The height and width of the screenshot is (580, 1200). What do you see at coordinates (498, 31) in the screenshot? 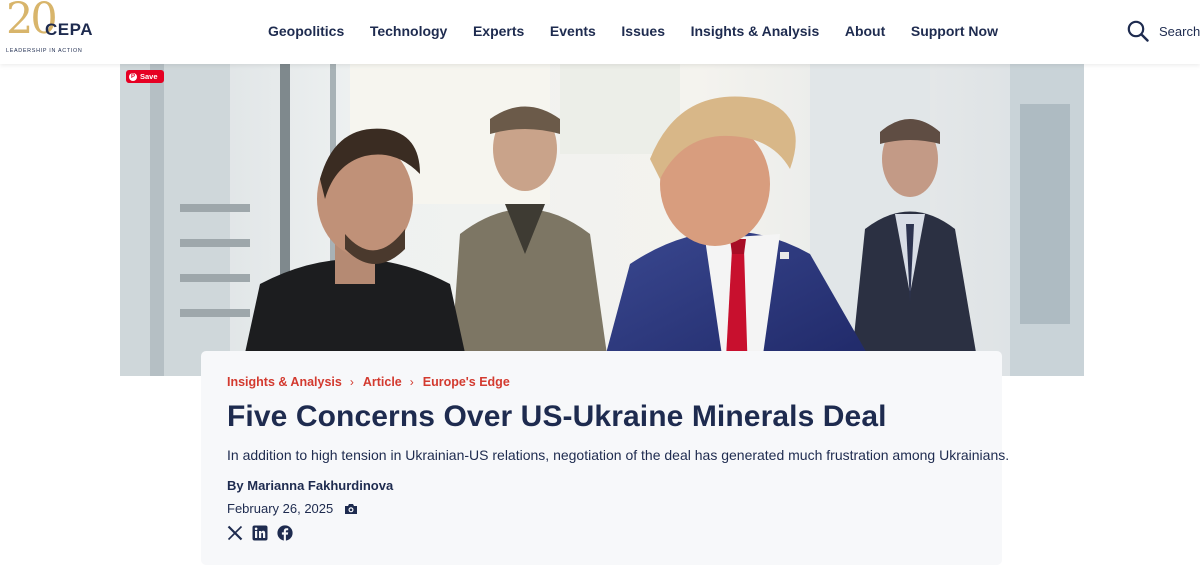
I see `nav-item-experts: Experts` at bounding box center [498, 31].